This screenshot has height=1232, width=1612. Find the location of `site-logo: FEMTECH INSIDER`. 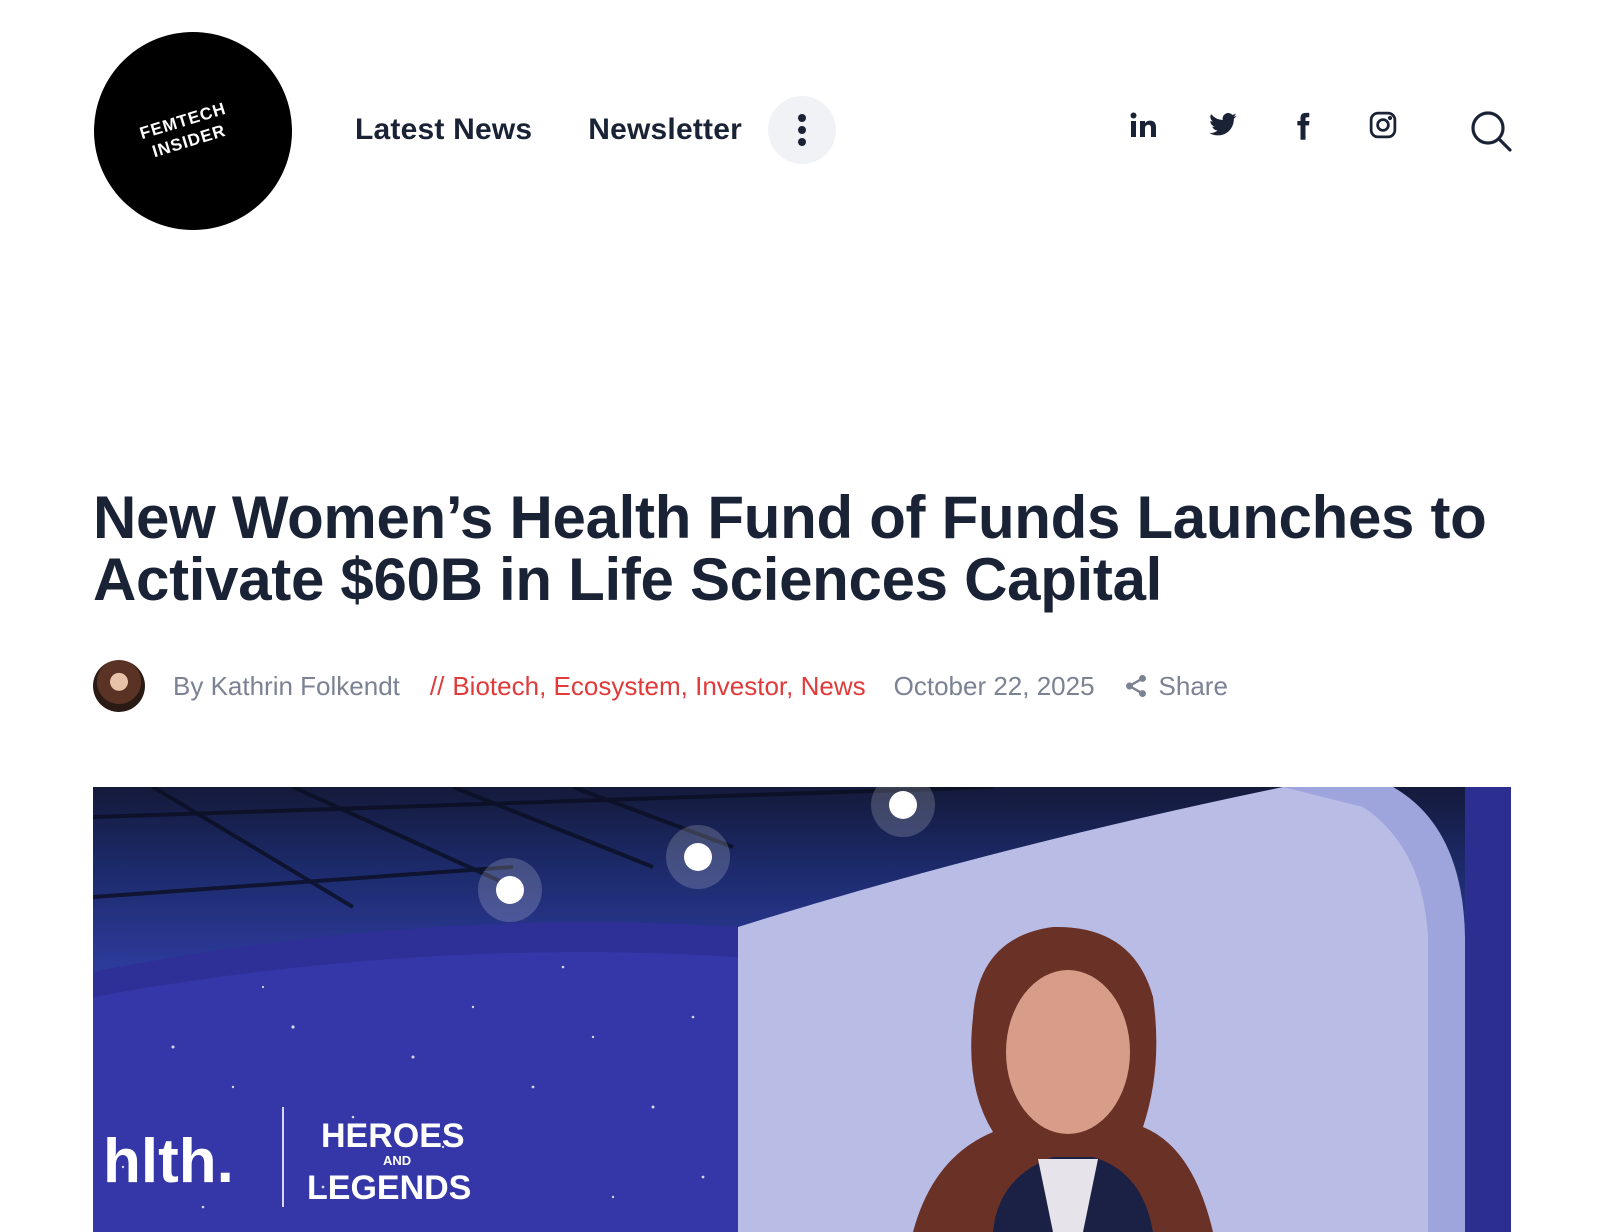

site-logo: FEMTECH INSIDER is located at coordinates (193, 131).